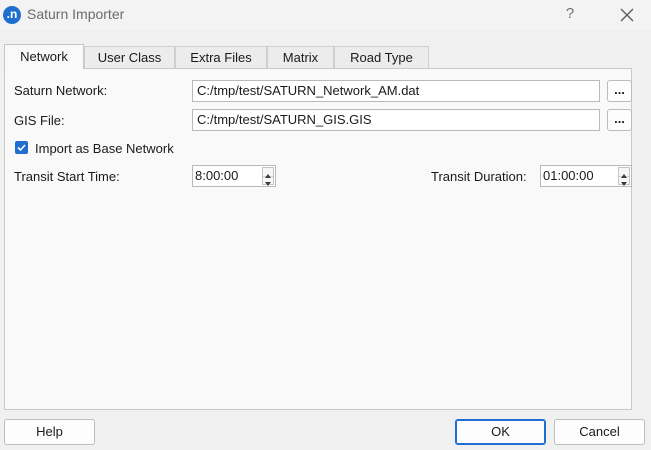 This screenshot has height=450, width=651. What do you see at coordinates (599, 432) in the screenshot?
I see `cancel-button: Cancel` at bounding box center [599, 432].